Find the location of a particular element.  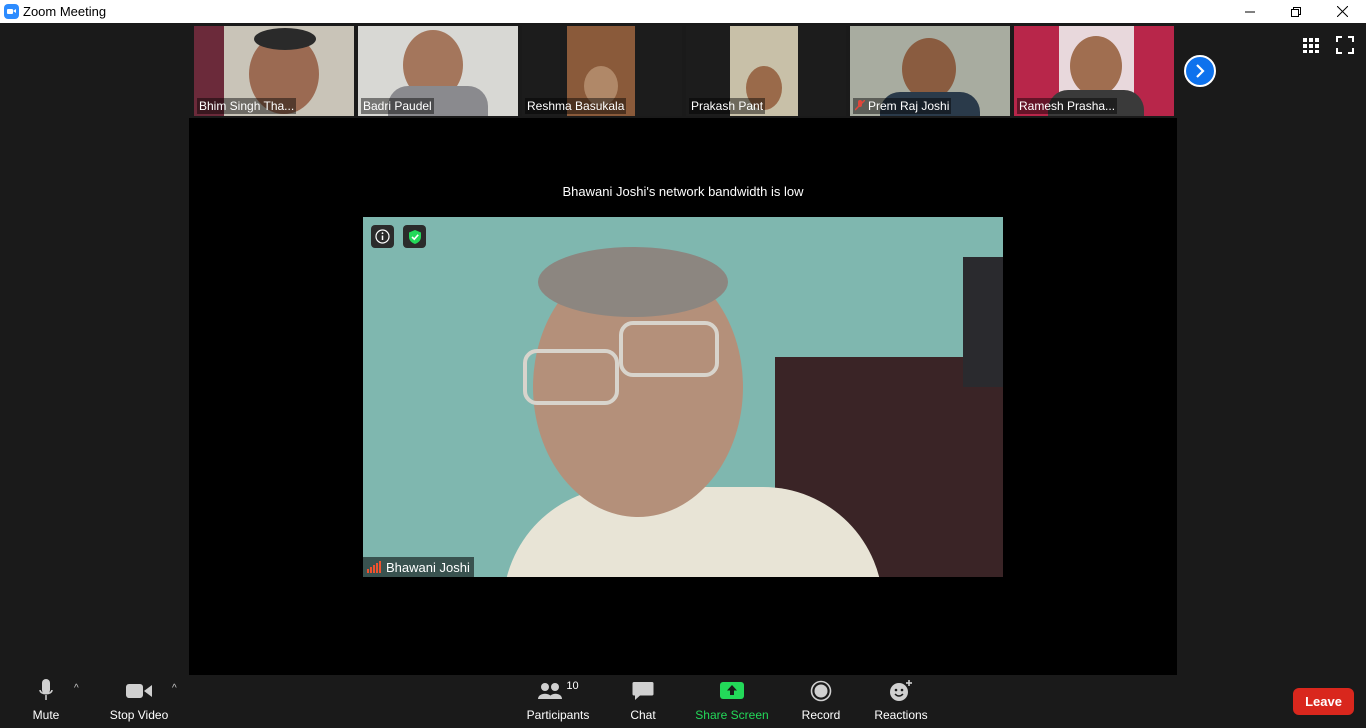

zoom-logo-icon is located at coordinates (11, 11).